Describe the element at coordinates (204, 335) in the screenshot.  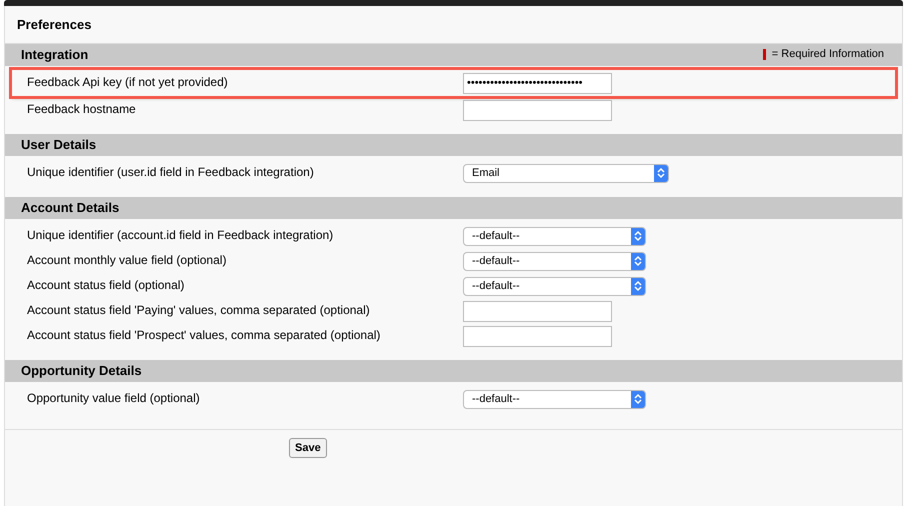
I see `field-label: Account status field 'Prospect' values, comma separated (optional)` at that location.